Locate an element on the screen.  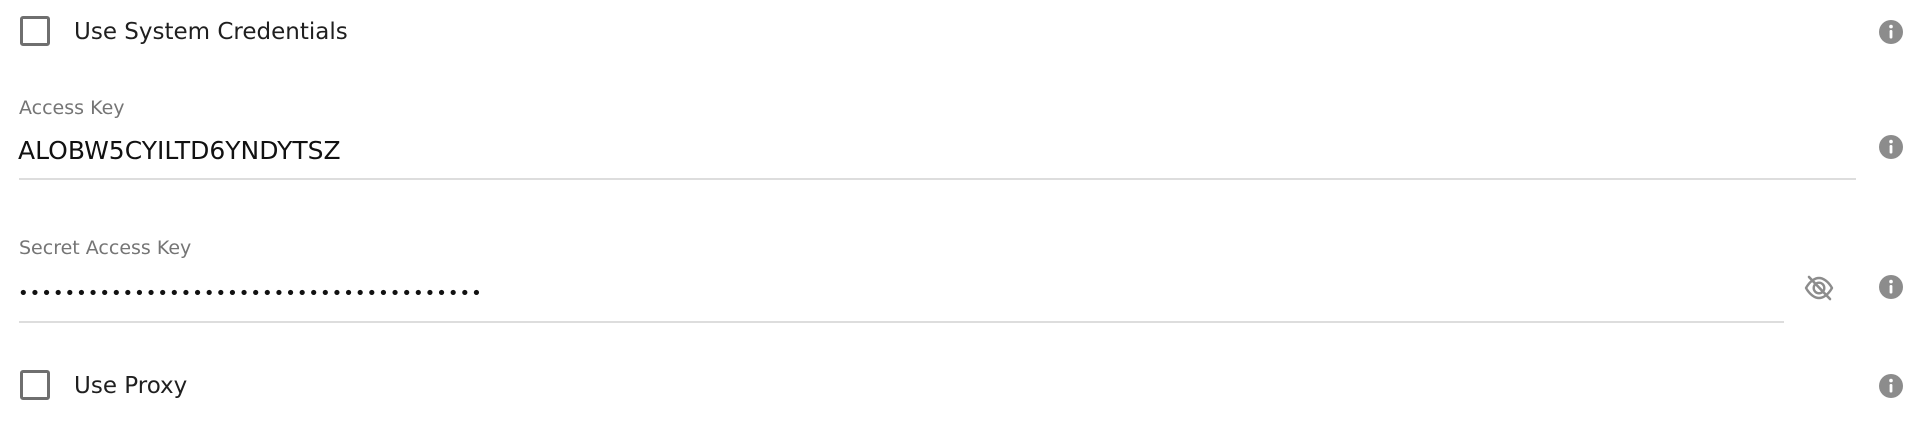
use-system-credentials-checkbox is located at coordinates (35, 31).